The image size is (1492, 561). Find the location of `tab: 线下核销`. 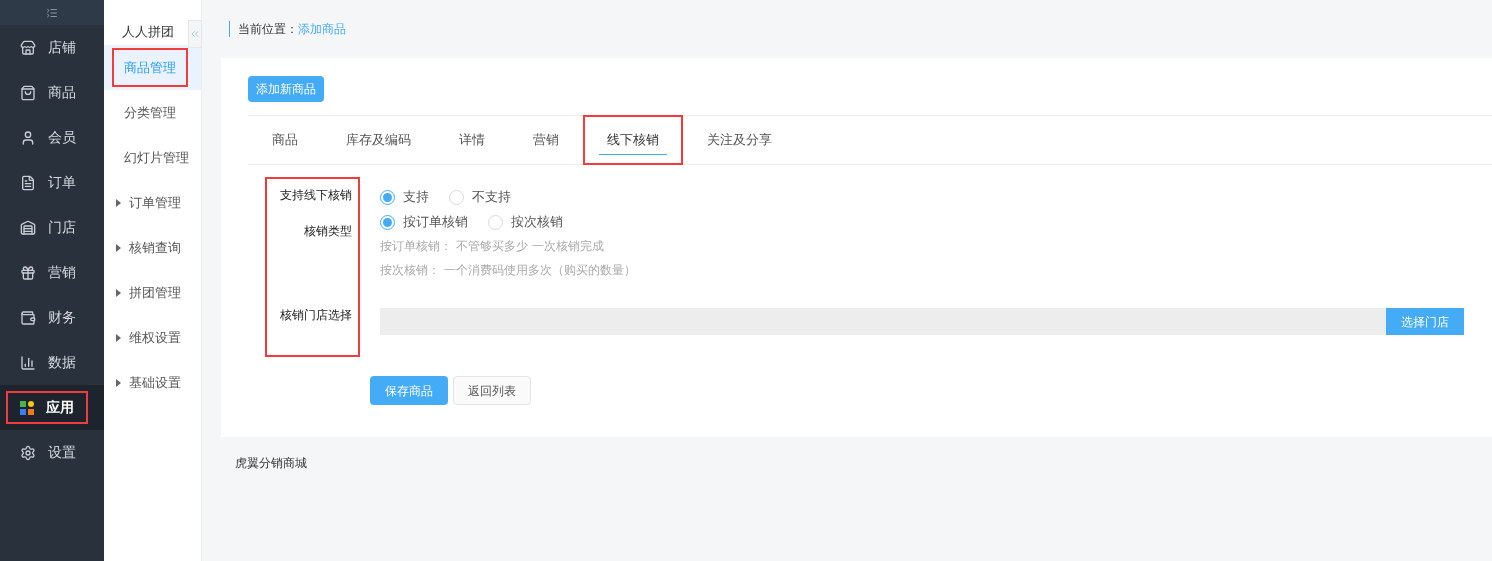

tab: 线下核销 is located at coordinates (633, 140).